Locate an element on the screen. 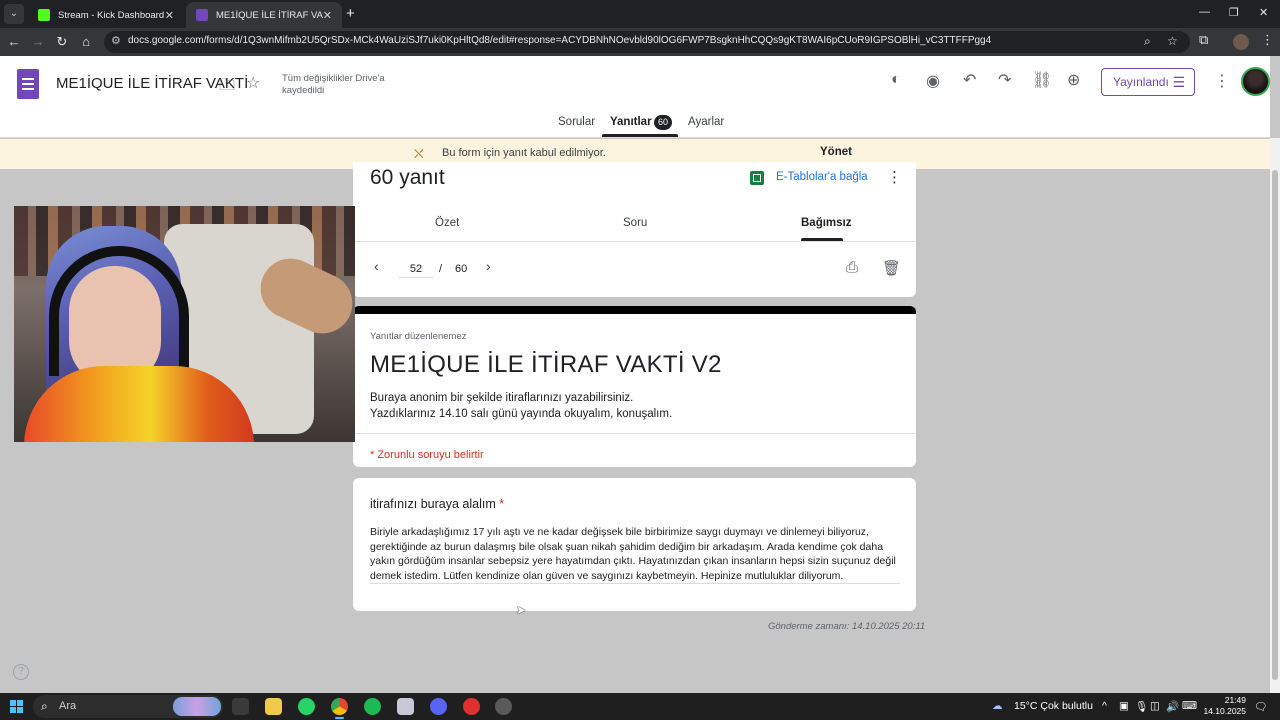 This screenshot has height=720, width=1280. tab-title: ME1İQUE İLE İTİRAF VAKTİ - Go is located at coordinates (269, 15).